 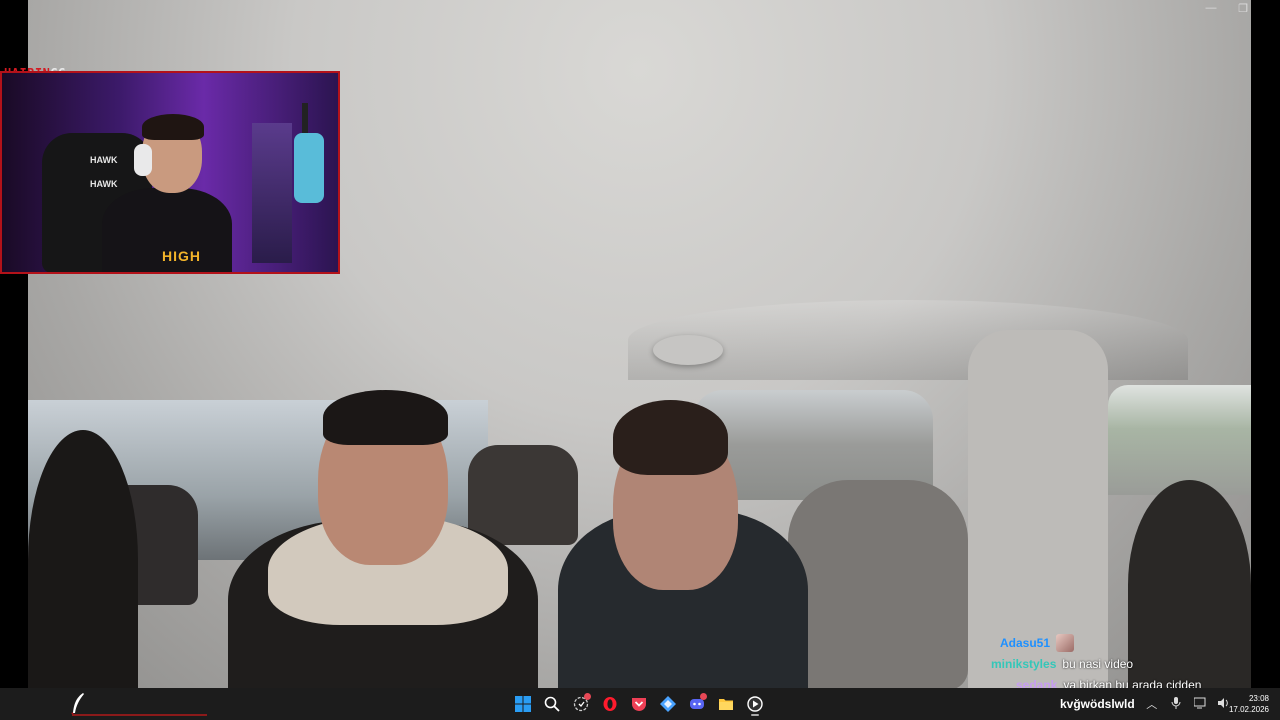 I want to click on clock-time: 23:08, so click(x=1258, y=698).